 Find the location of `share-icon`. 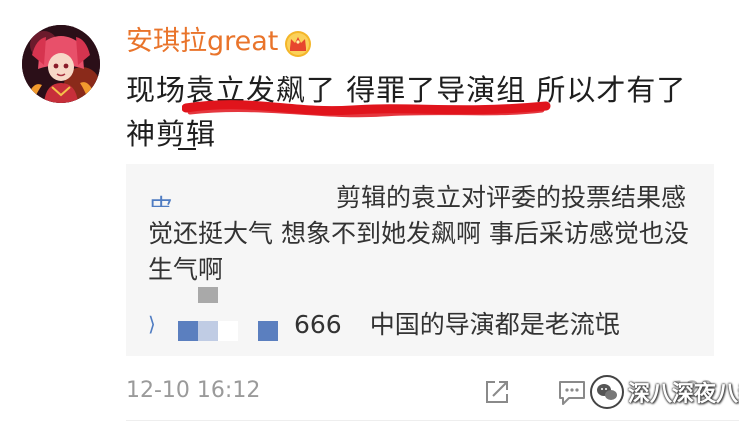

share-icon is located at coordinates (497, 392).